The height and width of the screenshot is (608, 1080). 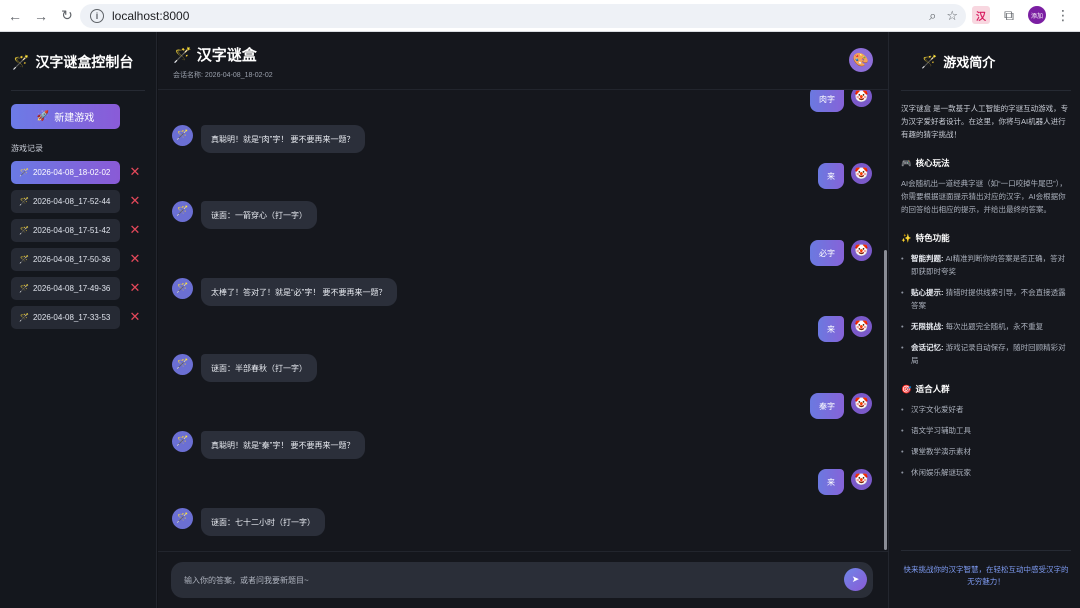 I want to click on session-name: 会话名称: 2026-04-08_18-02-02, so click(x=223, y=75).